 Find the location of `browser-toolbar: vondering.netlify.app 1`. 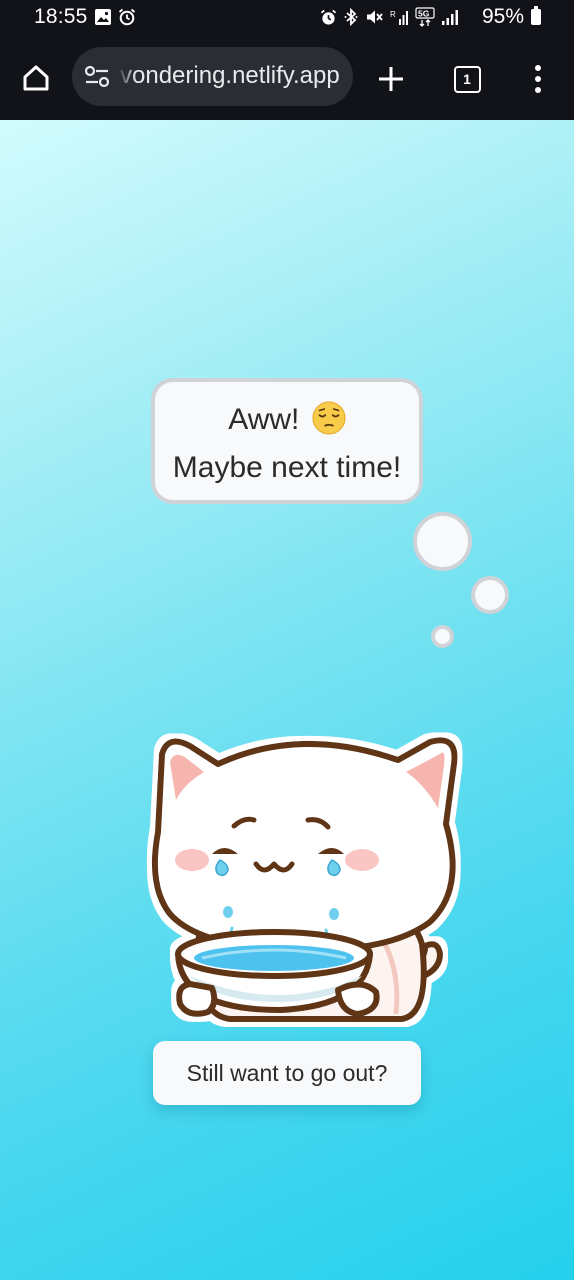

browser-toolbar: vondering.netlify.app 1 is located at coordinates (287, 77).